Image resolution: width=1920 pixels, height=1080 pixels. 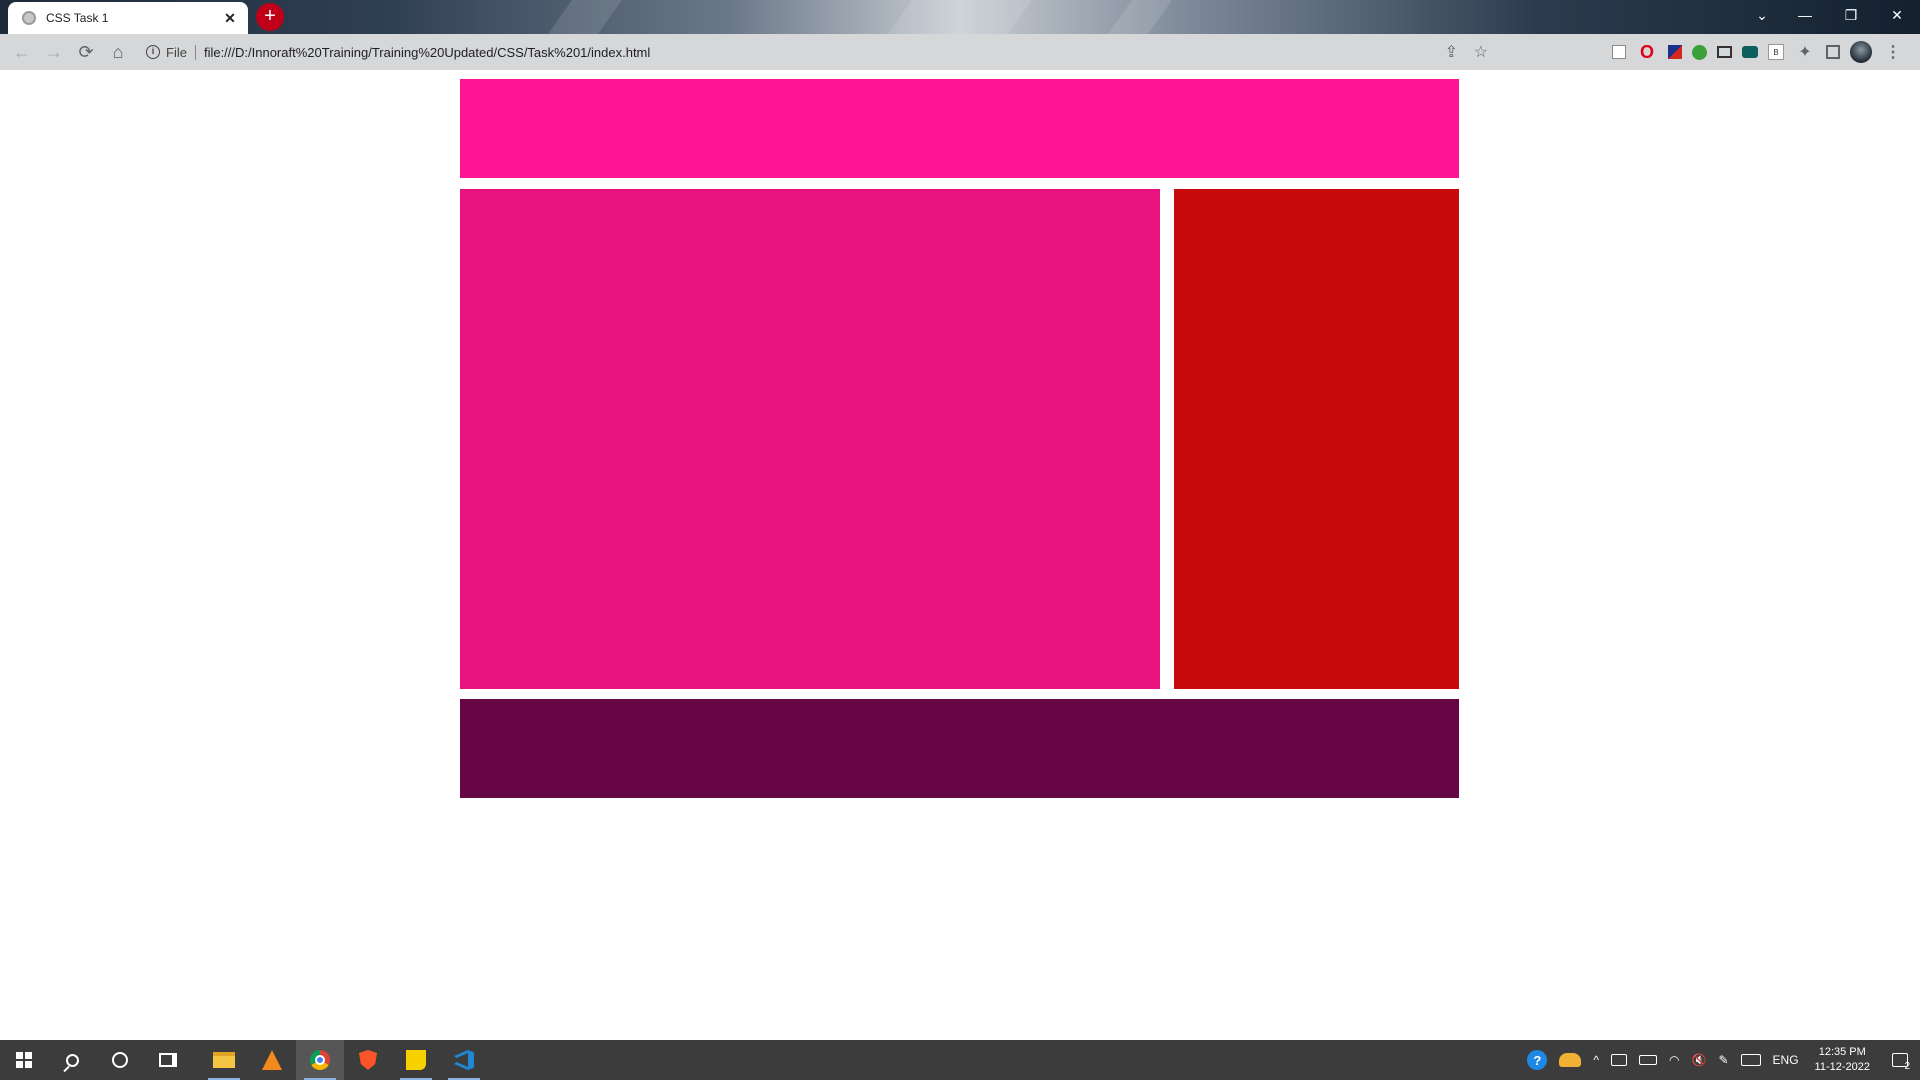 I want to click on new-tab-button: +, so click(x=270, y=17).